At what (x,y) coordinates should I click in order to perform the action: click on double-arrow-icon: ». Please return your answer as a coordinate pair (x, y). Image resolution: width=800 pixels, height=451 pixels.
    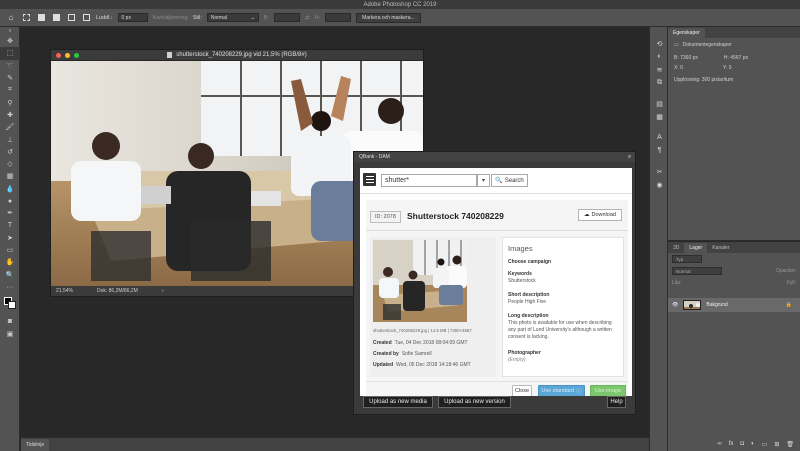
    Looking at the image, I should click on (10, 31).